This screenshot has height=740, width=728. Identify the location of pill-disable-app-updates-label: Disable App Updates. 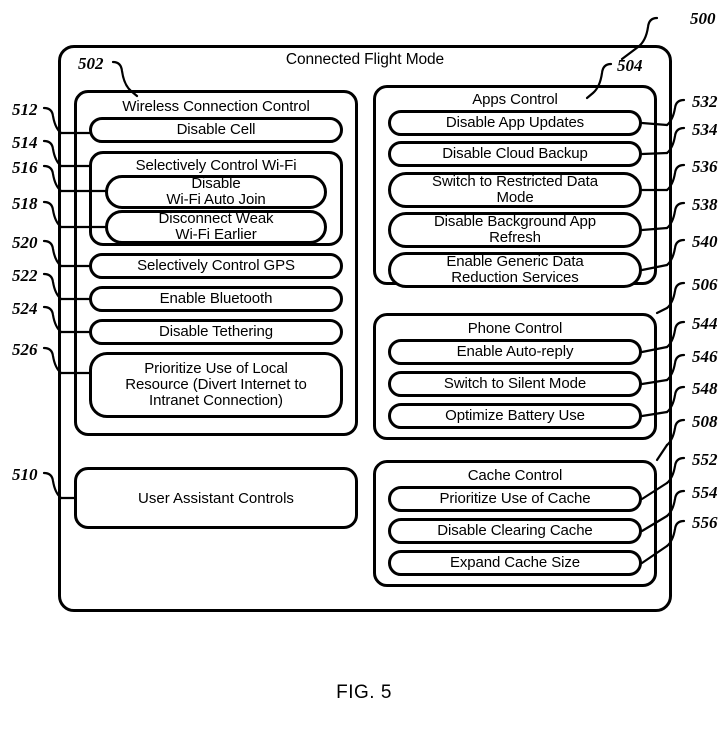
(515, 122).